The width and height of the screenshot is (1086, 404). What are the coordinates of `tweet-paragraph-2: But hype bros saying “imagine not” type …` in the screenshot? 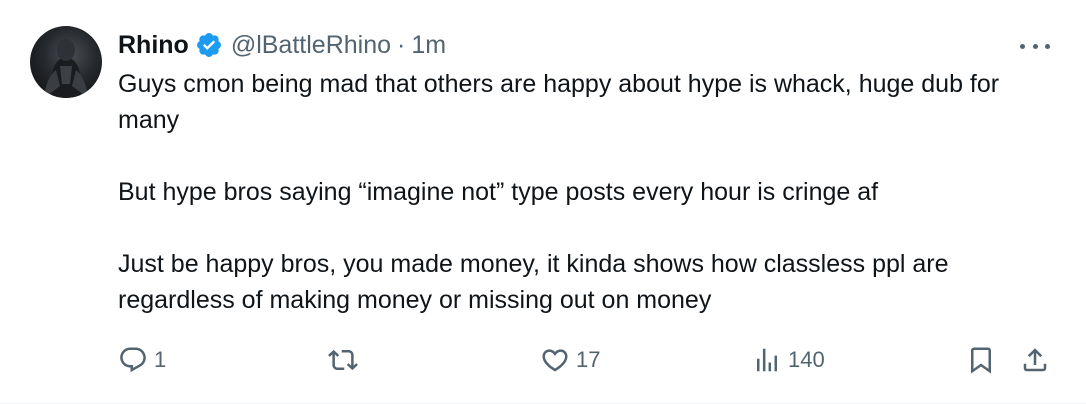 It's located at (498, 192).